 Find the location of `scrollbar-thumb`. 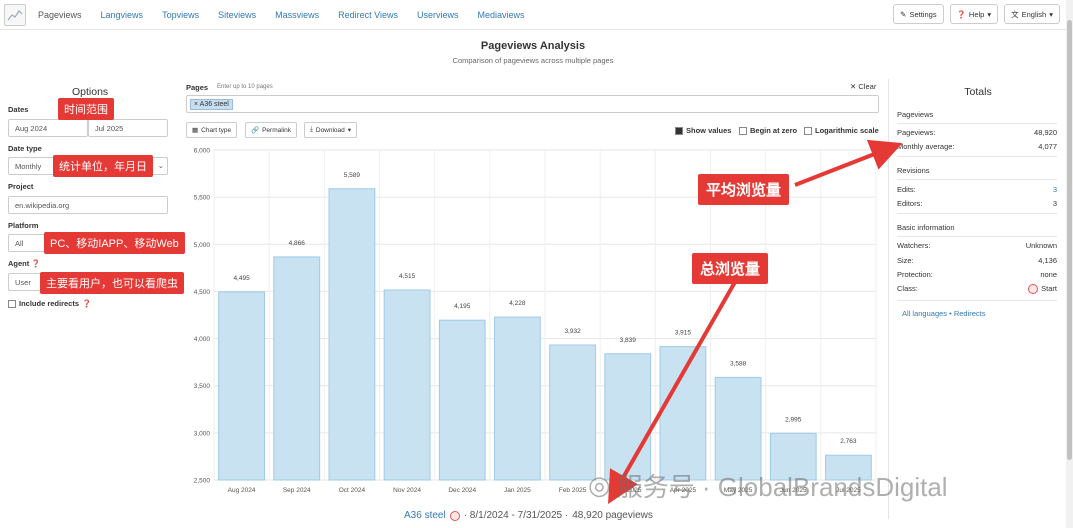

scrollbar-thumb is located at coordinates (1069, 240).